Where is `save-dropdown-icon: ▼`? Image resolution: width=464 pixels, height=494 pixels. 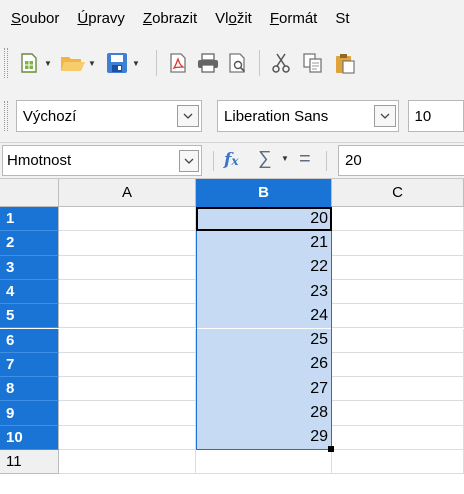 save-dropdown-icon: ▼ is located at coordinates (136, 63).